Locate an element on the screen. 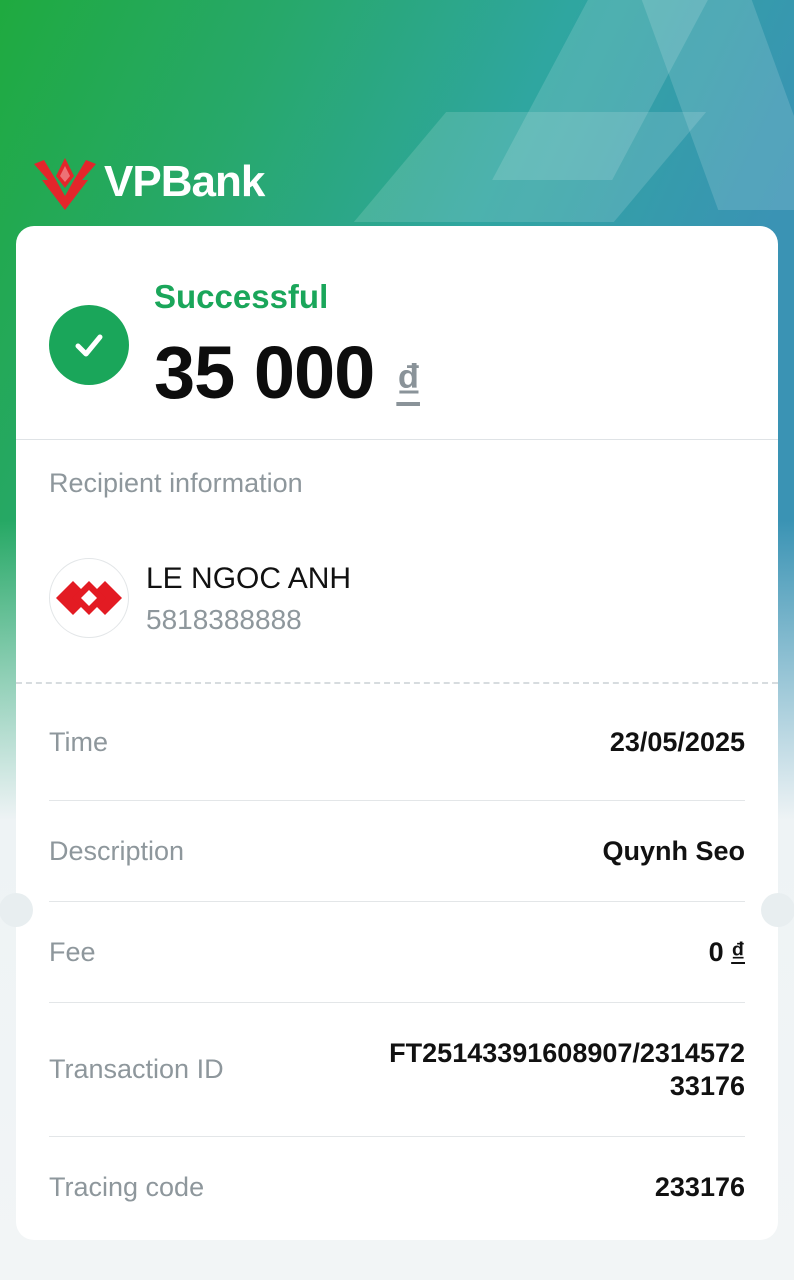 This screenshot has height=1280, width=794. ticket-notch-left is located at coordinates (16, 910).